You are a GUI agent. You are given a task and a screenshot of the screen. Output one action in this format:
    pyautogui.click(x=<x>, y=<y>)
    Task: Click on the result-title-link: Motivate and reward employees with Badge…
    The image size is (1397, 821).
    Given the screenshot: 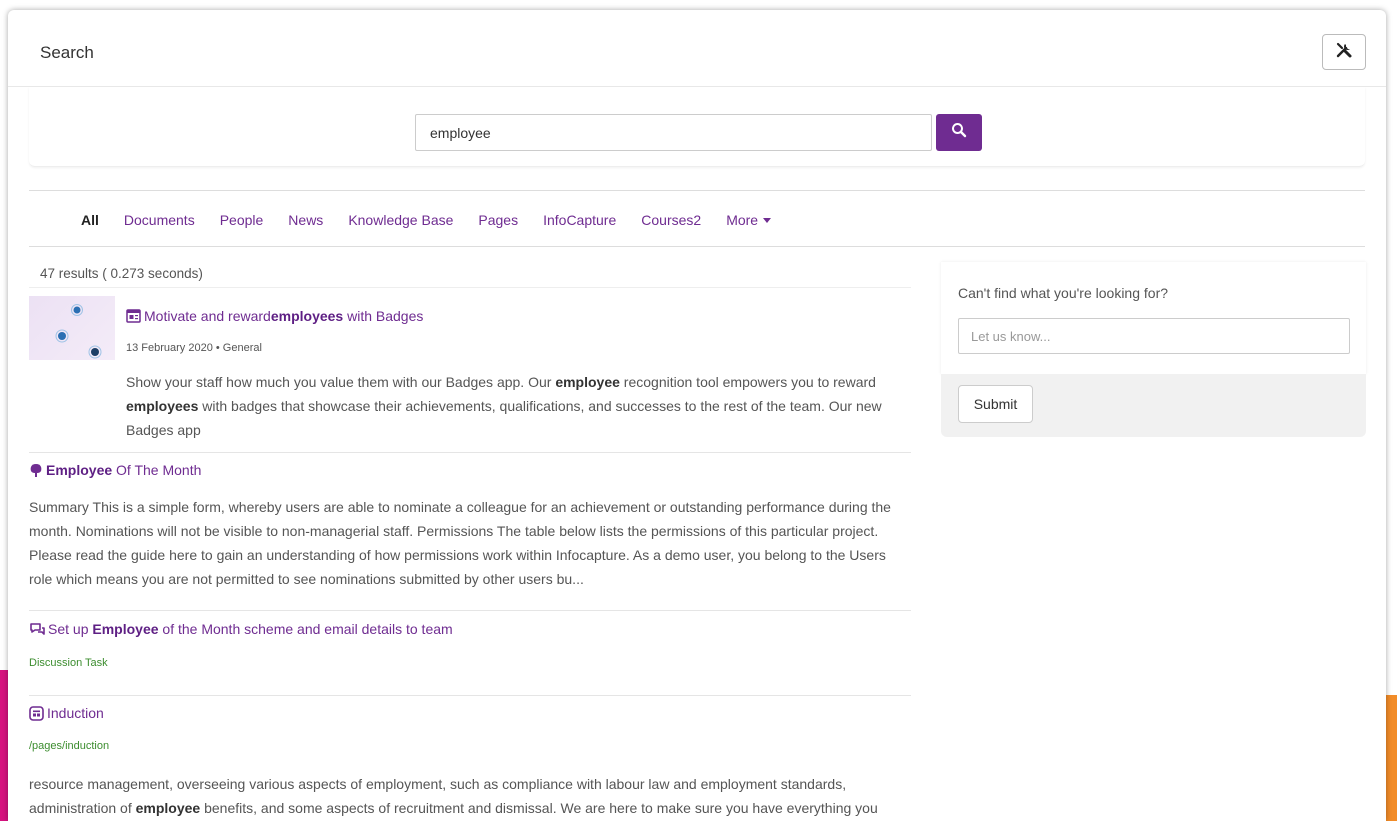 What is the action you would take?
    pyautogui.click(x=274, y=316)
    